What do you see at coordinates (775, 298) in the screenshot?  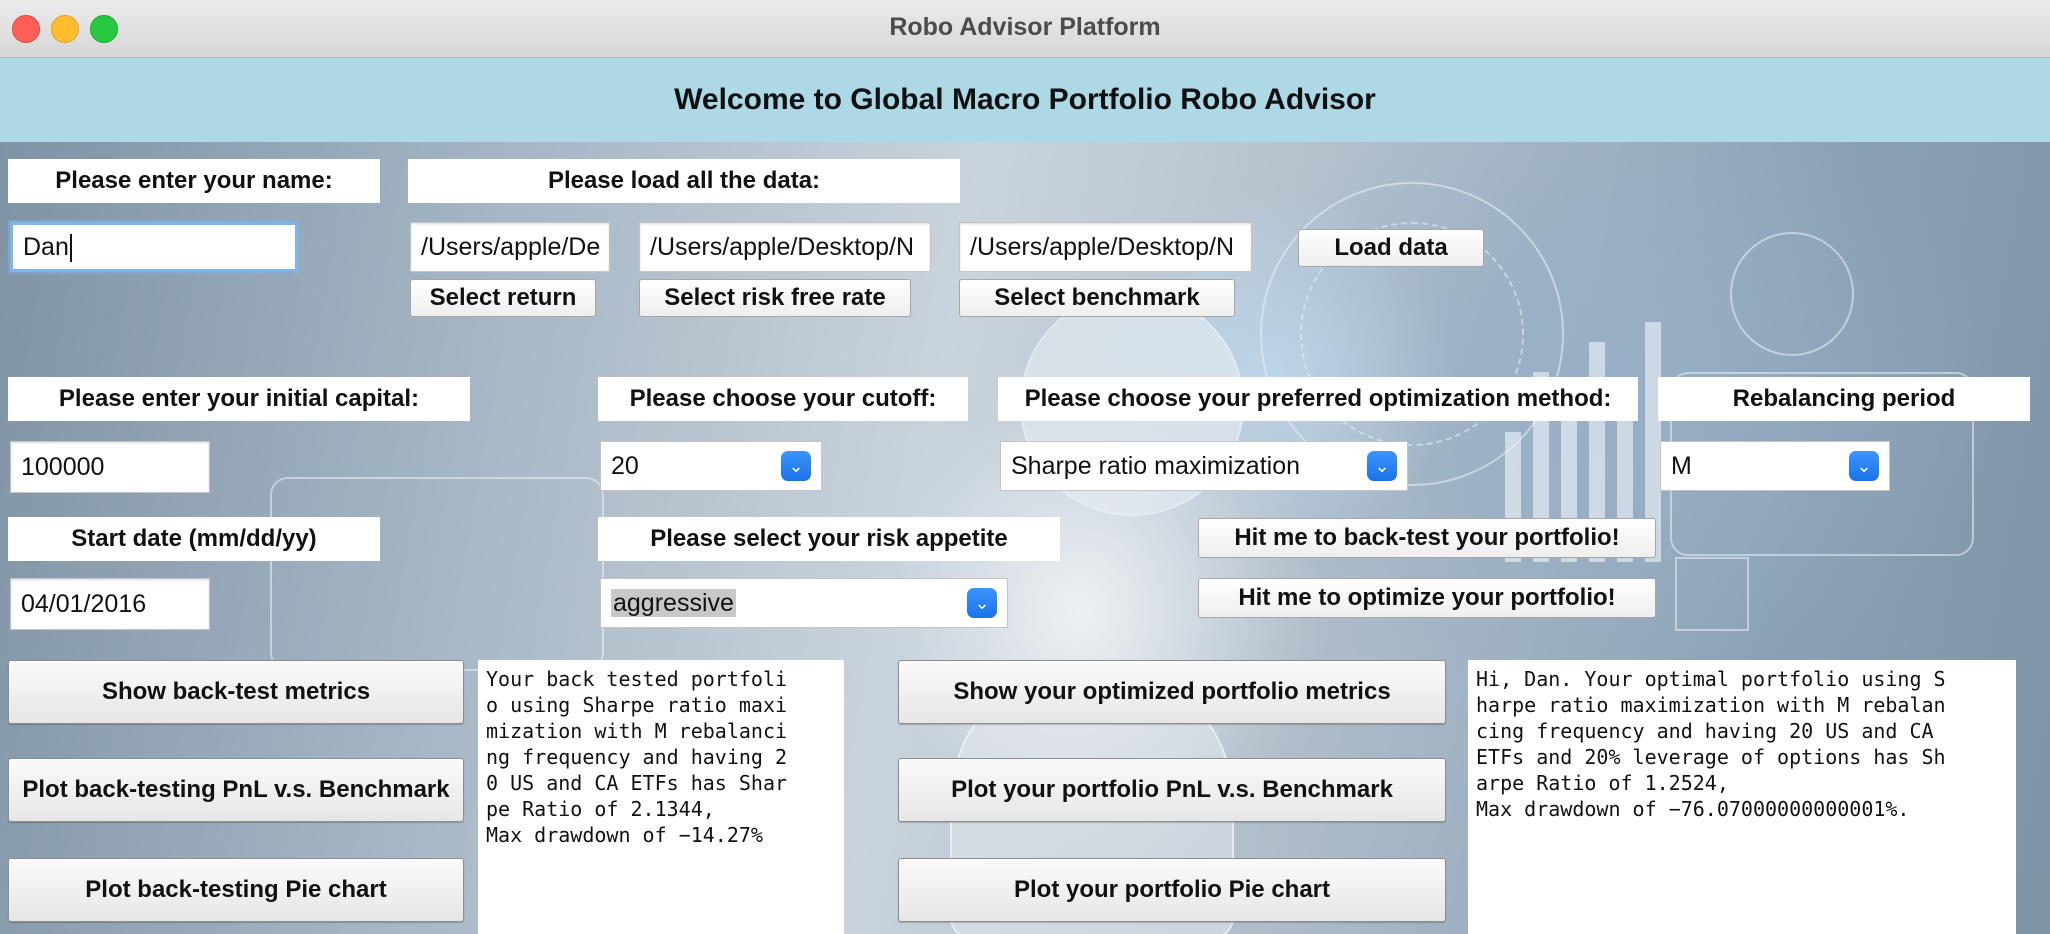 I see `select-risk-free-button: Select risk free rate` at bounding box center [775, 298].